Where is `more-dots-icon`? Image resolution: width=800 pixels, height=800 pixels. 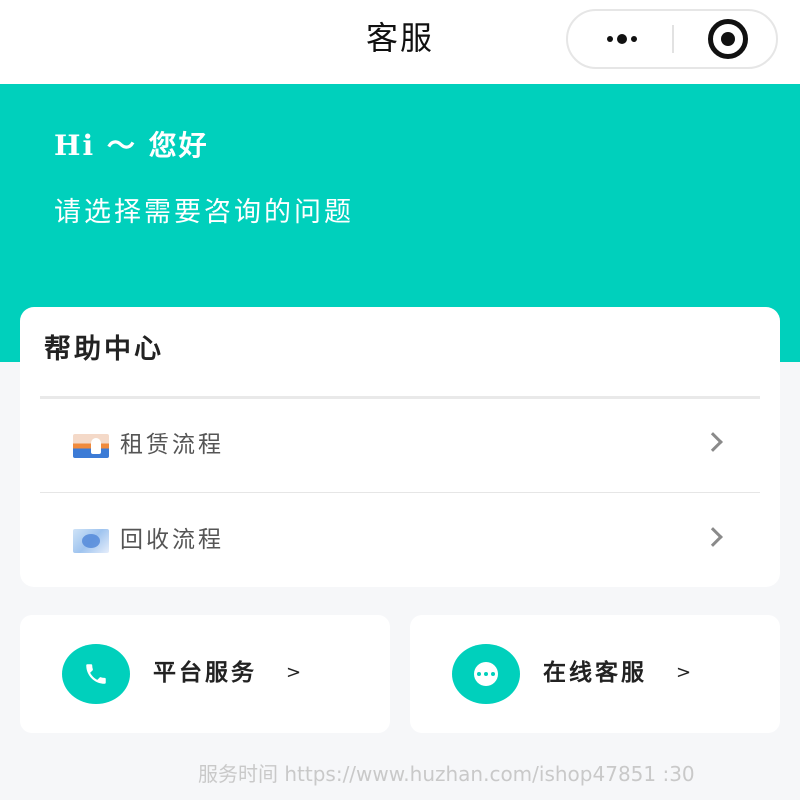
more-dots-icon is located at coordinates (622, 39).